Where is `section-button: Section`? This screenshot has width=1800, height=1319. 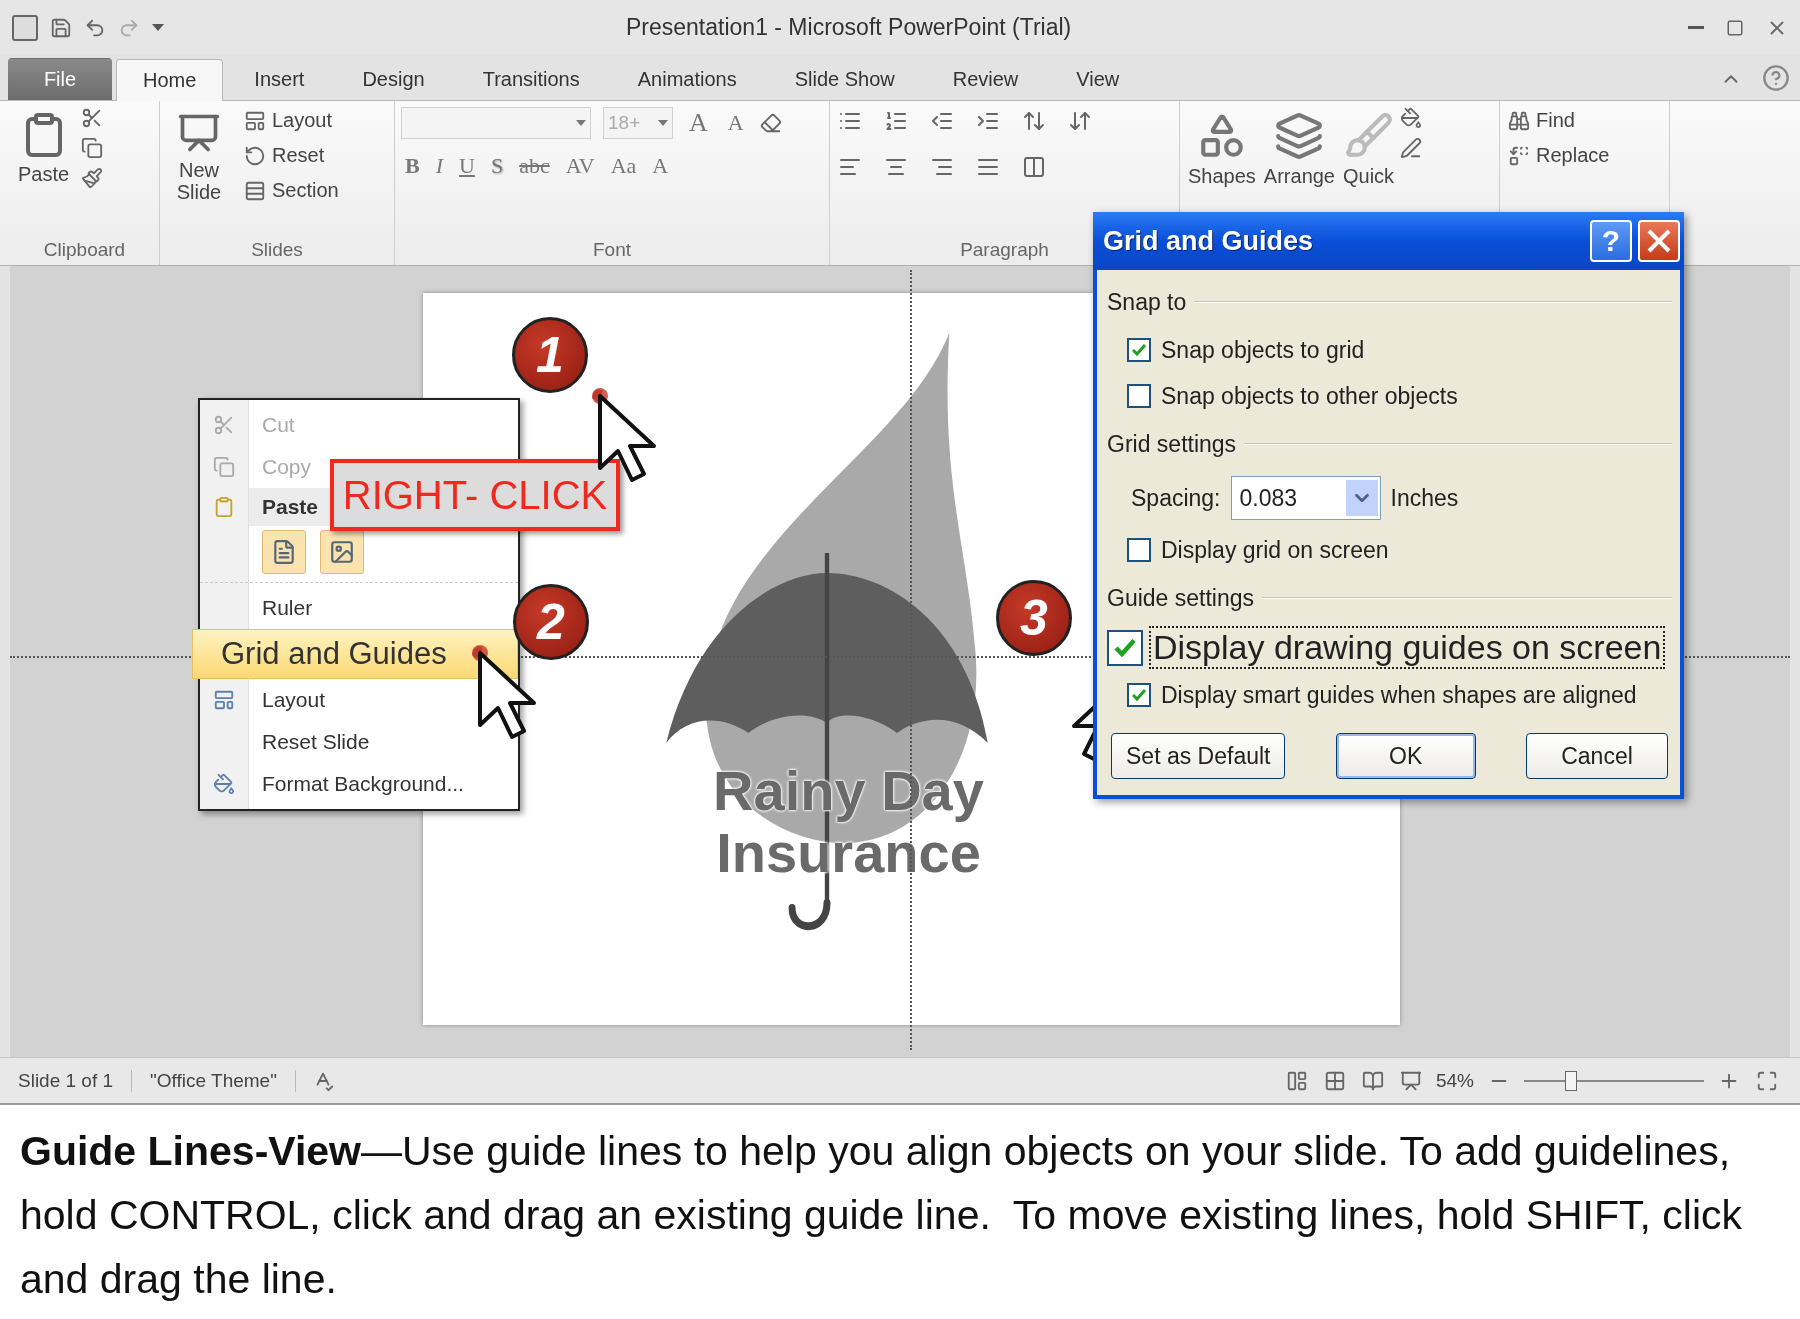
section-button: Section is located at coordinates (291, 190).